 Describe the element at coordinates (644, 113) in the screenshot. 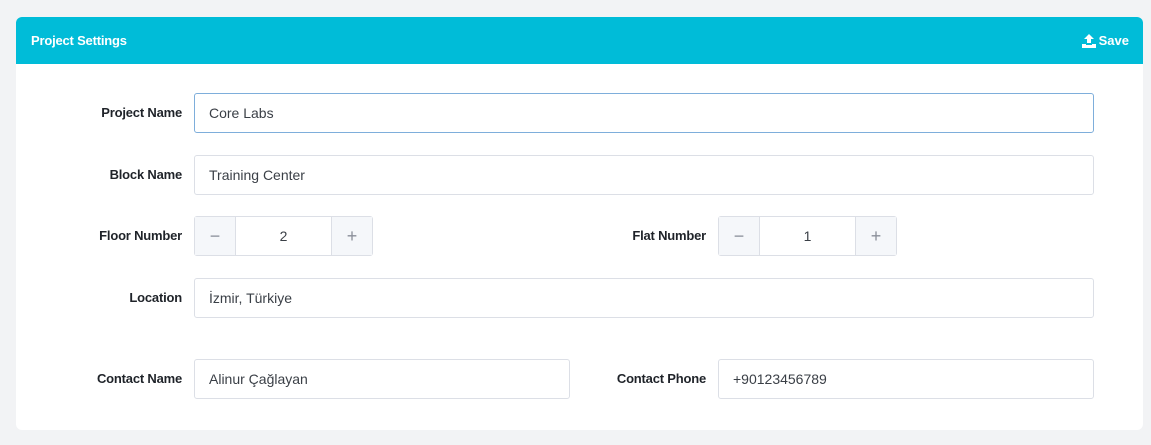

I see `project-name-input: Core Labs` at that location.